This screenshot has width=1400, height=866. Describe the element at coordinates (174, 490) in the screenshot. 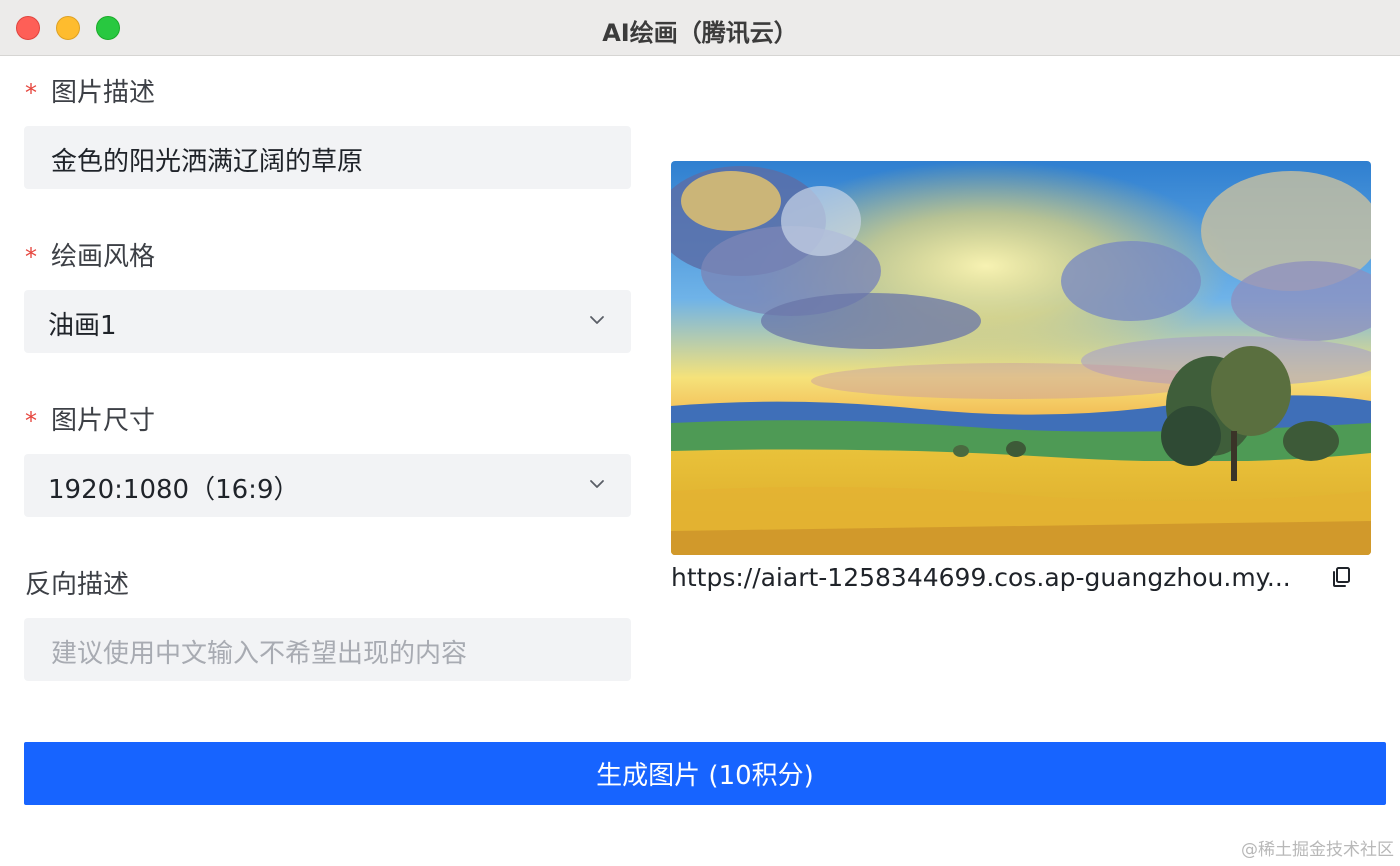

I see `size-selected-value: 1920:1080（16:9）` at that location.